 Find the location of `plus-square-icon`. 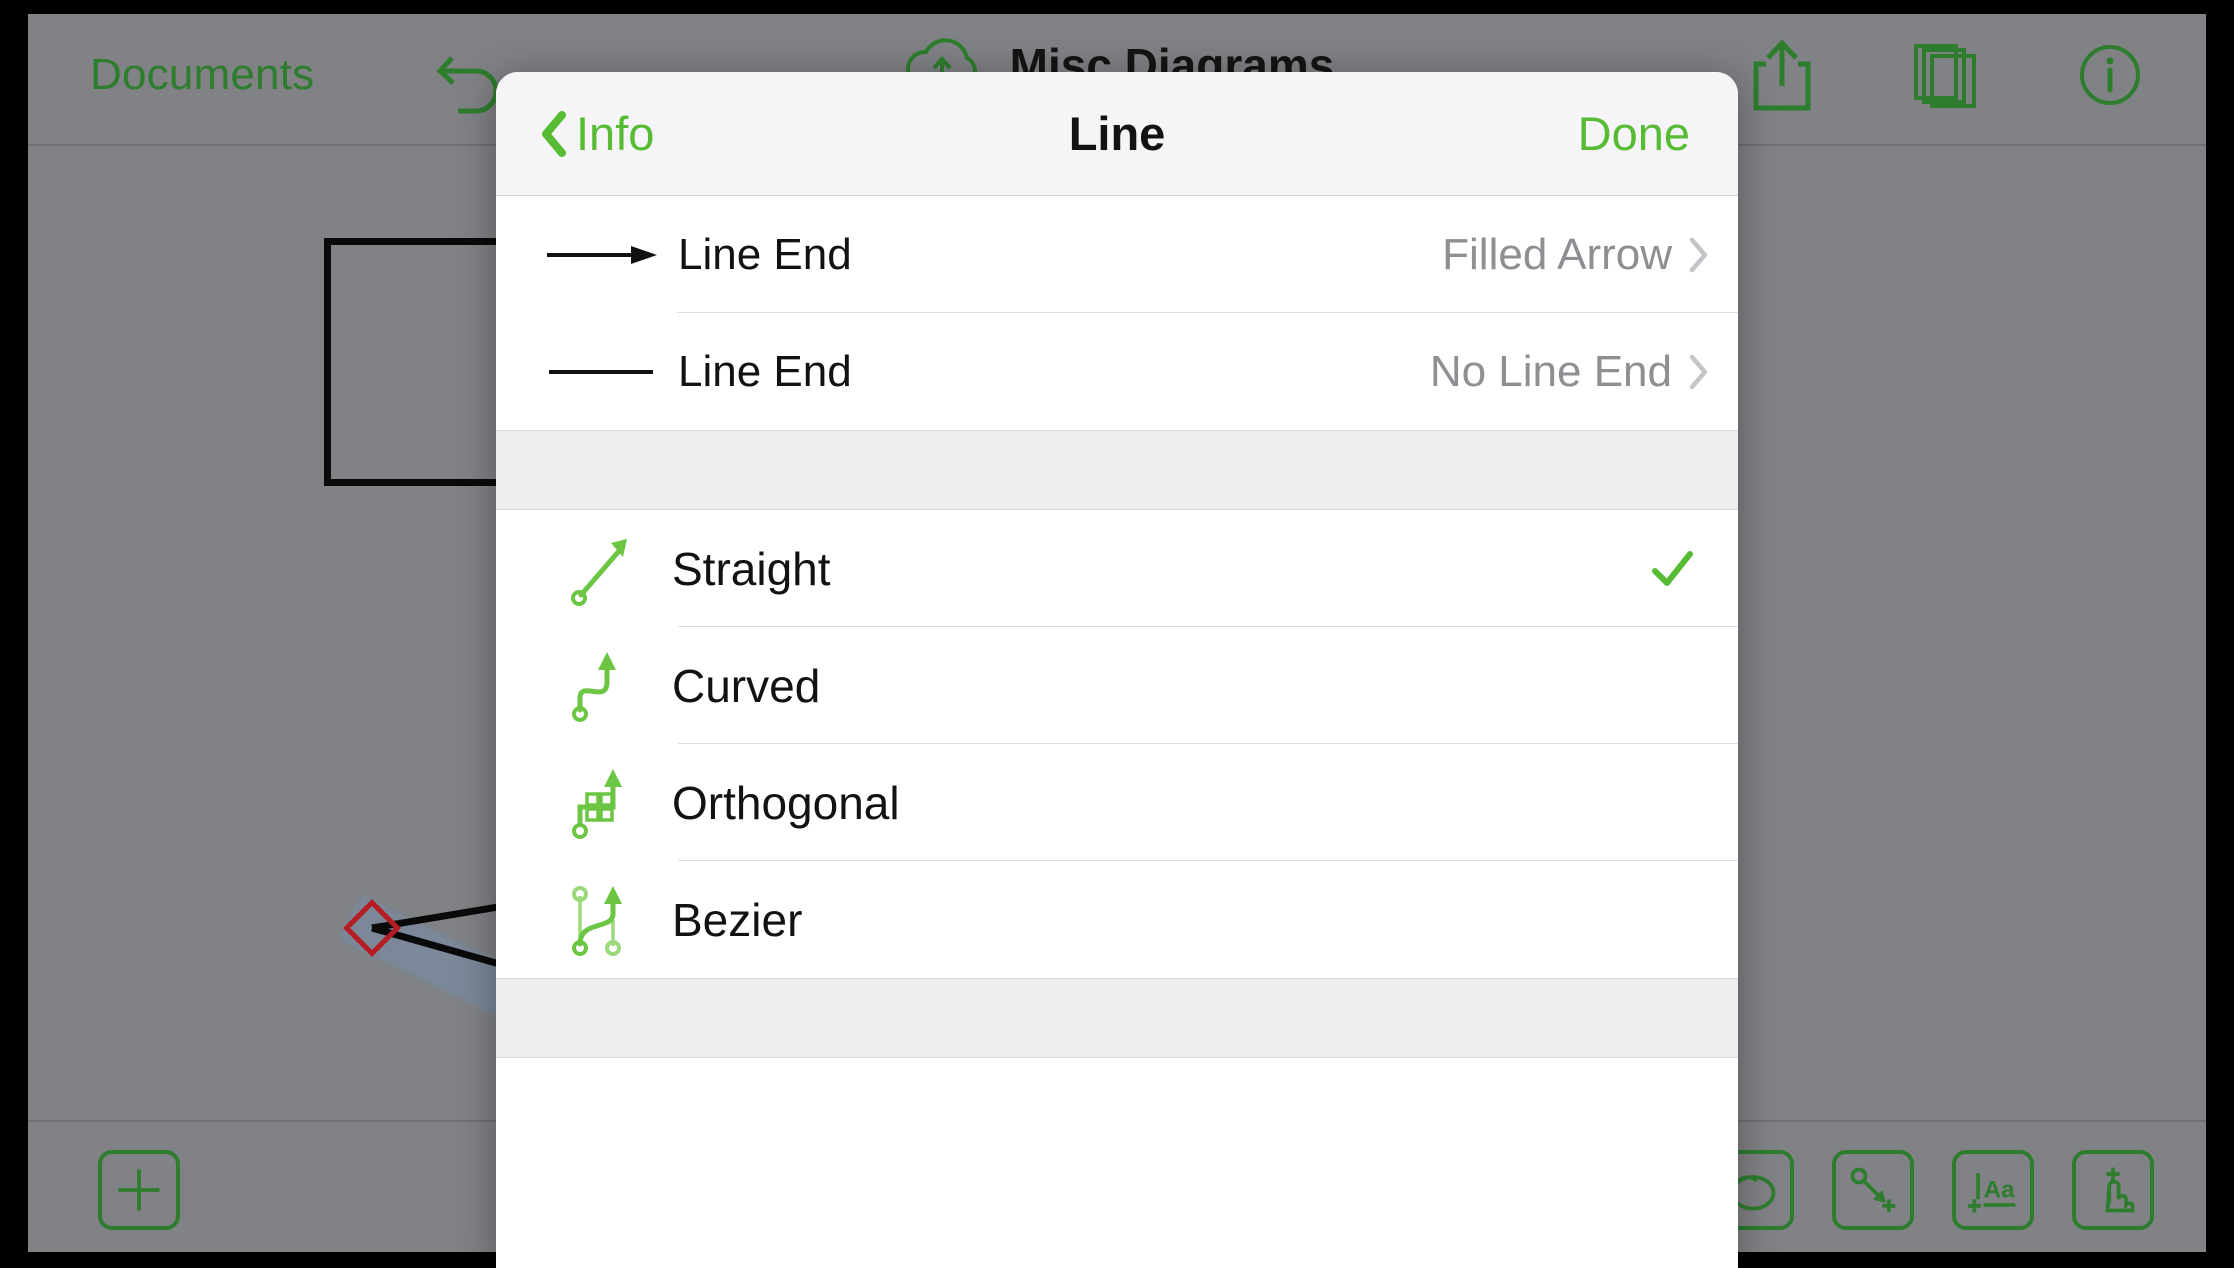

plus-square-icon is located at coordinates (139, 1190).